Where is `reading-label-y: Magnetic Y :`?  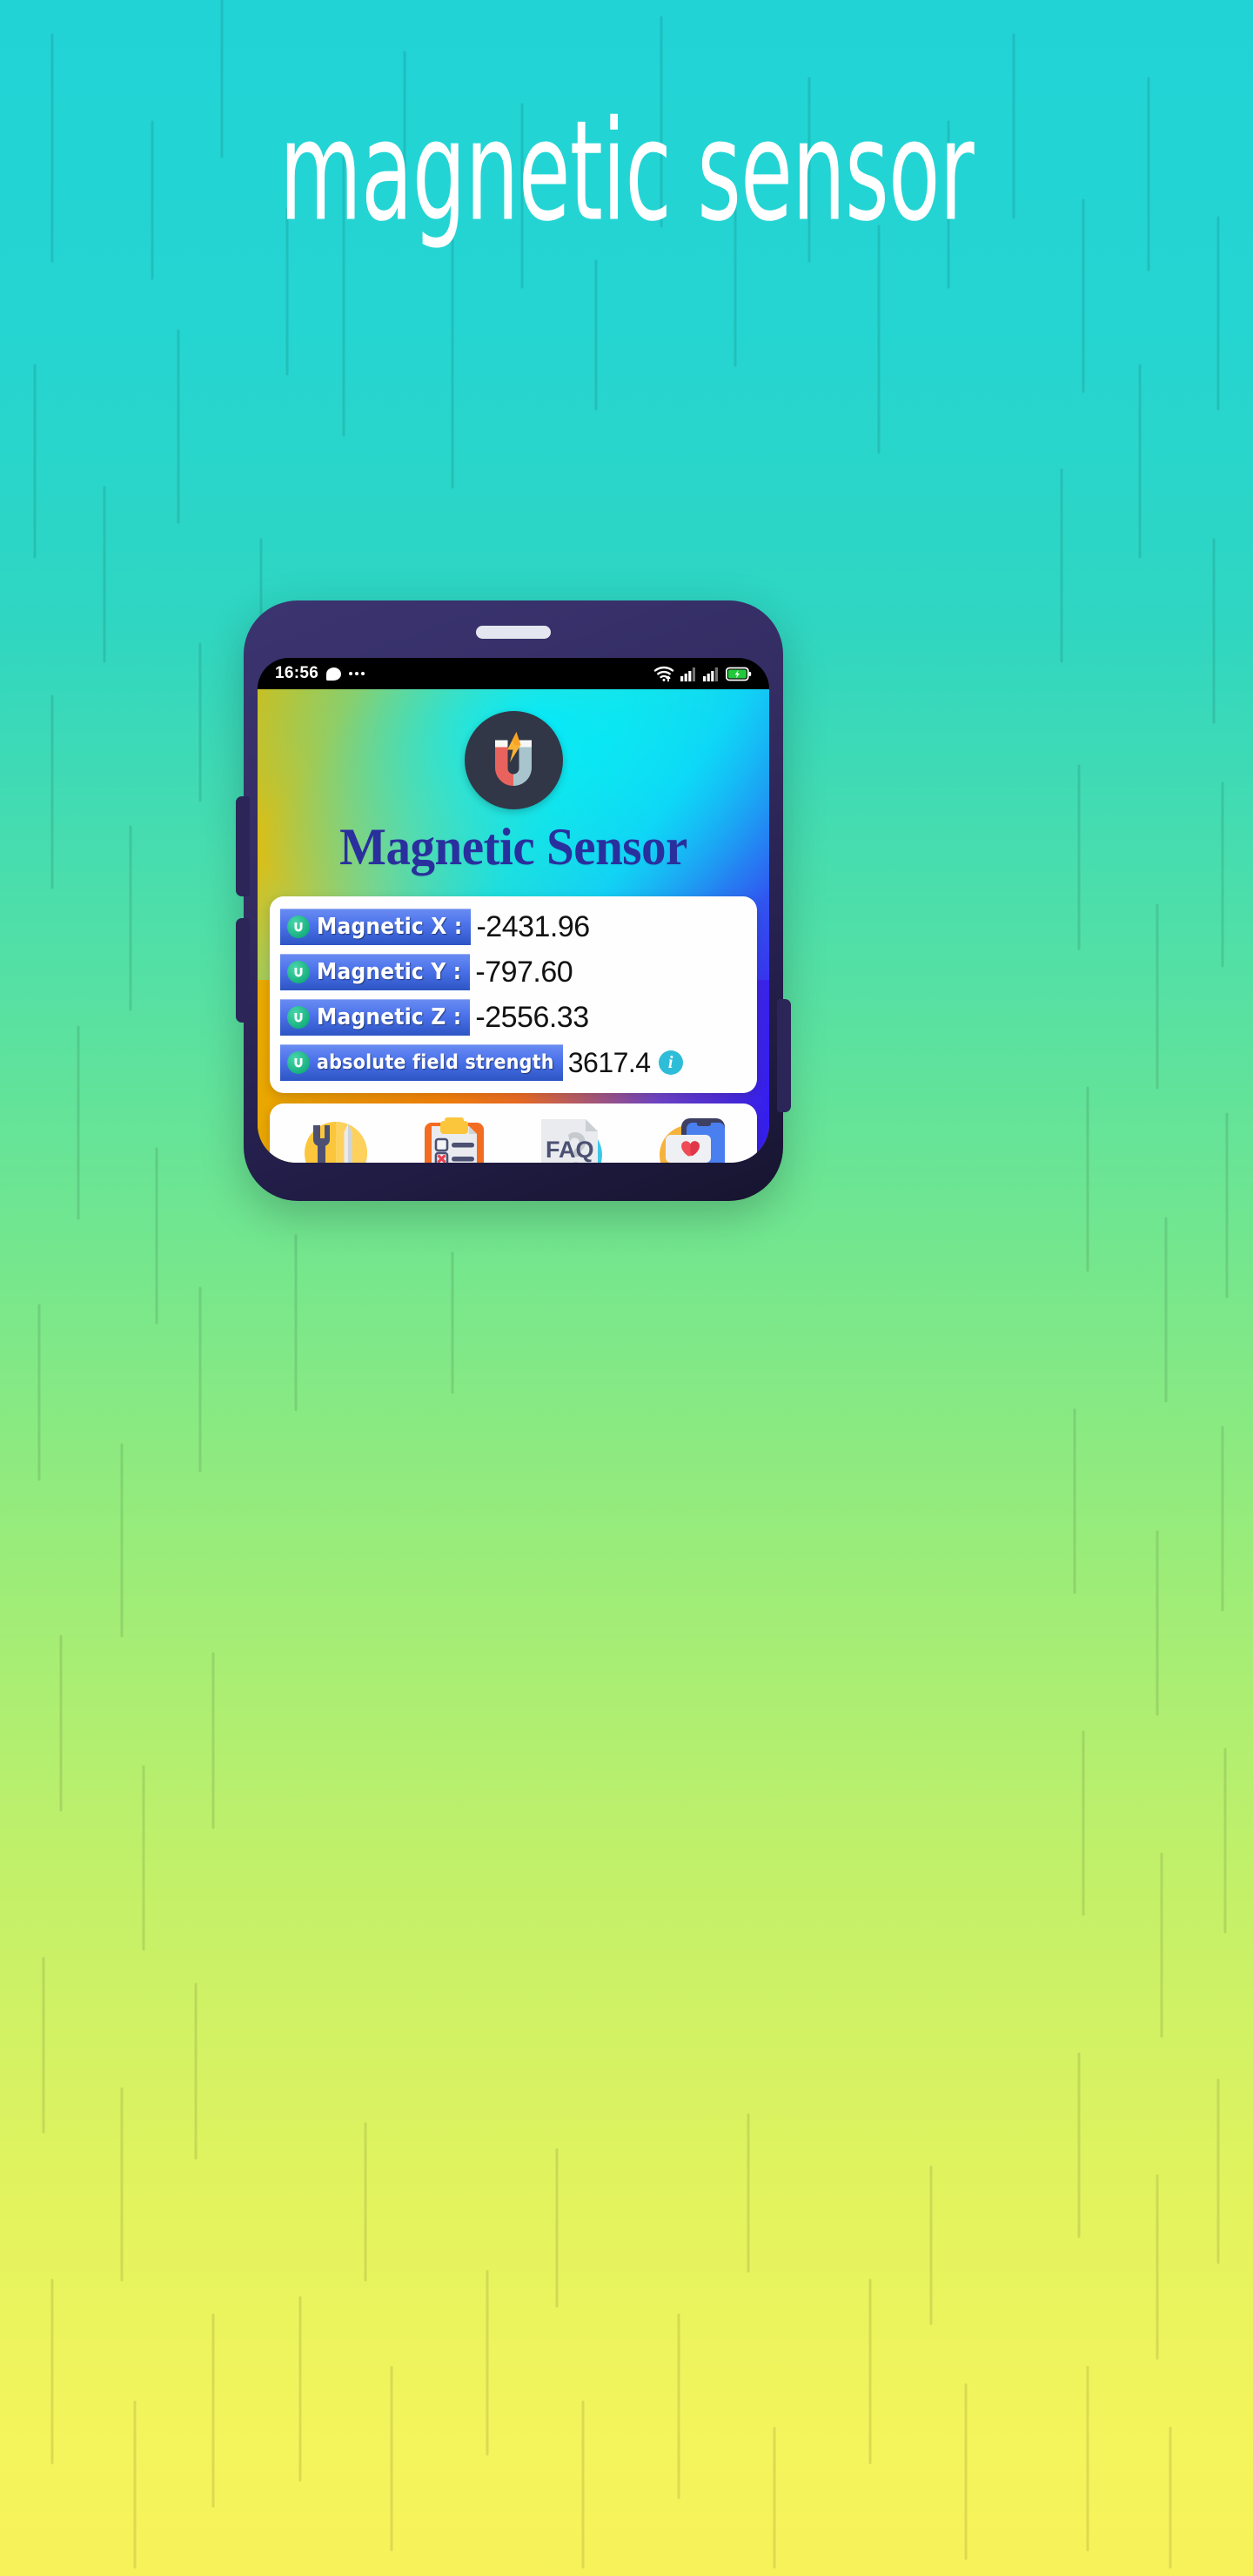
reading-label-y: Magnetic Y : is located at coordinates (390, 972).